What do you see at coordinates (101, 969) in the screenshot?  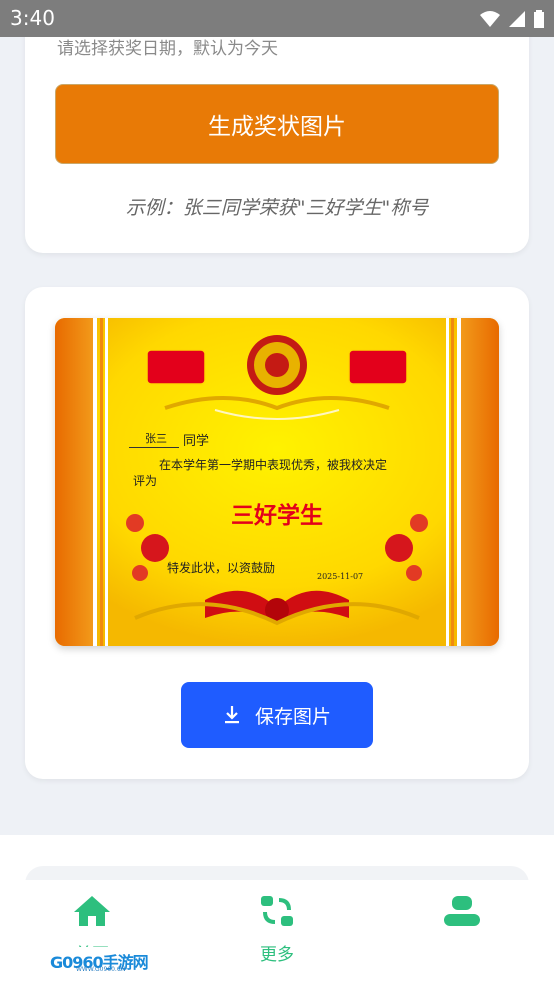 I see `watermark-url: WWW.G0960.CN` at bounding box center [101, 969].